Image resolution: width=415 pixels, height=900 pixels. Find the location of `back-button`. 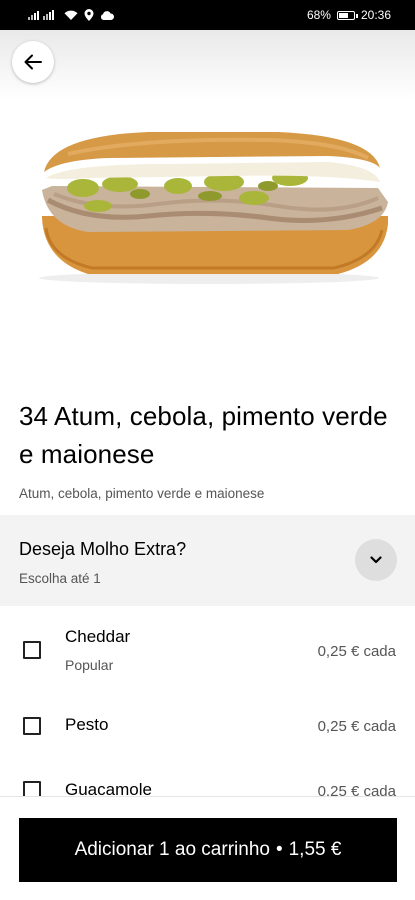

back-button is located at coordinates (33, 62).